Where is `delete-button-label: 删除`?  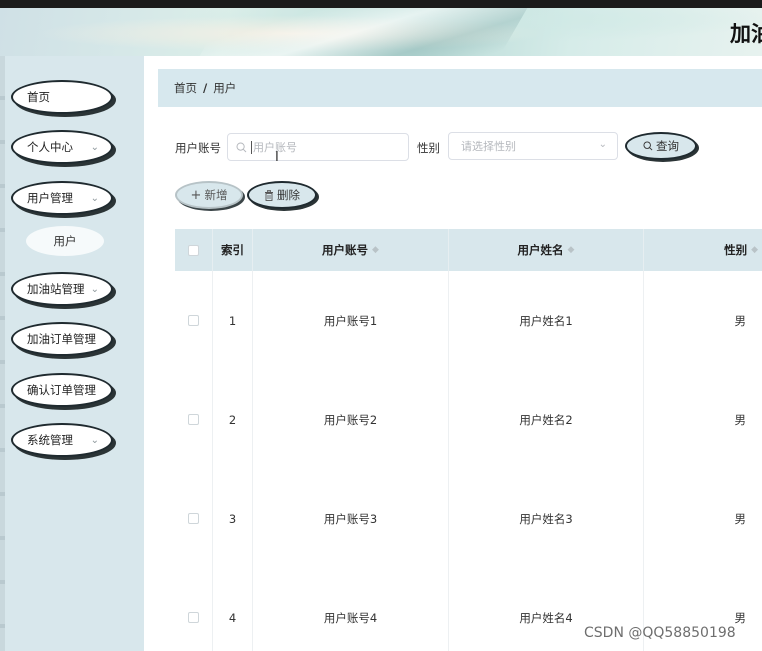
delete-button-label: 删除 is located at coordinates (288, 195).